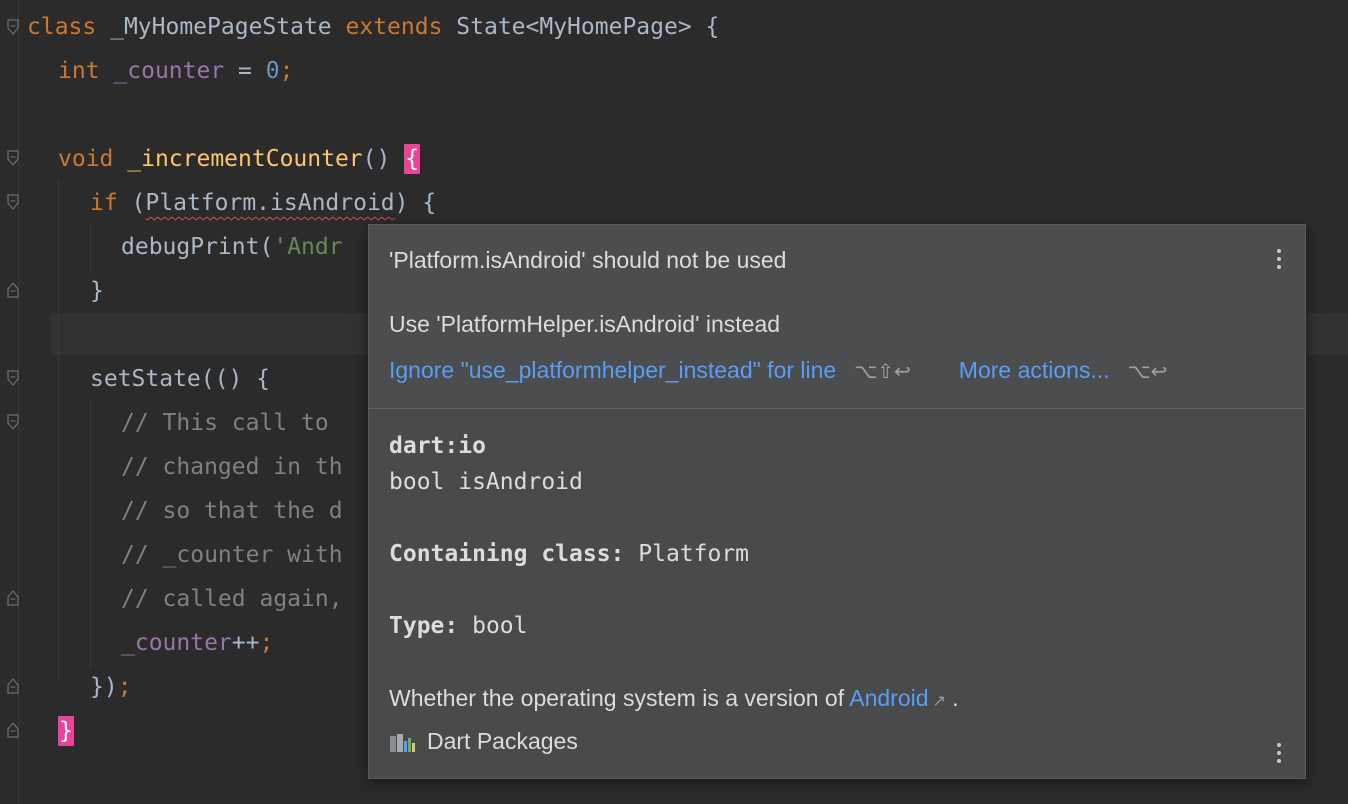 This screenshot has height=804, width=1348. I want to click on code-line-counter-field: int _counter = 0;, so click(175, 71).